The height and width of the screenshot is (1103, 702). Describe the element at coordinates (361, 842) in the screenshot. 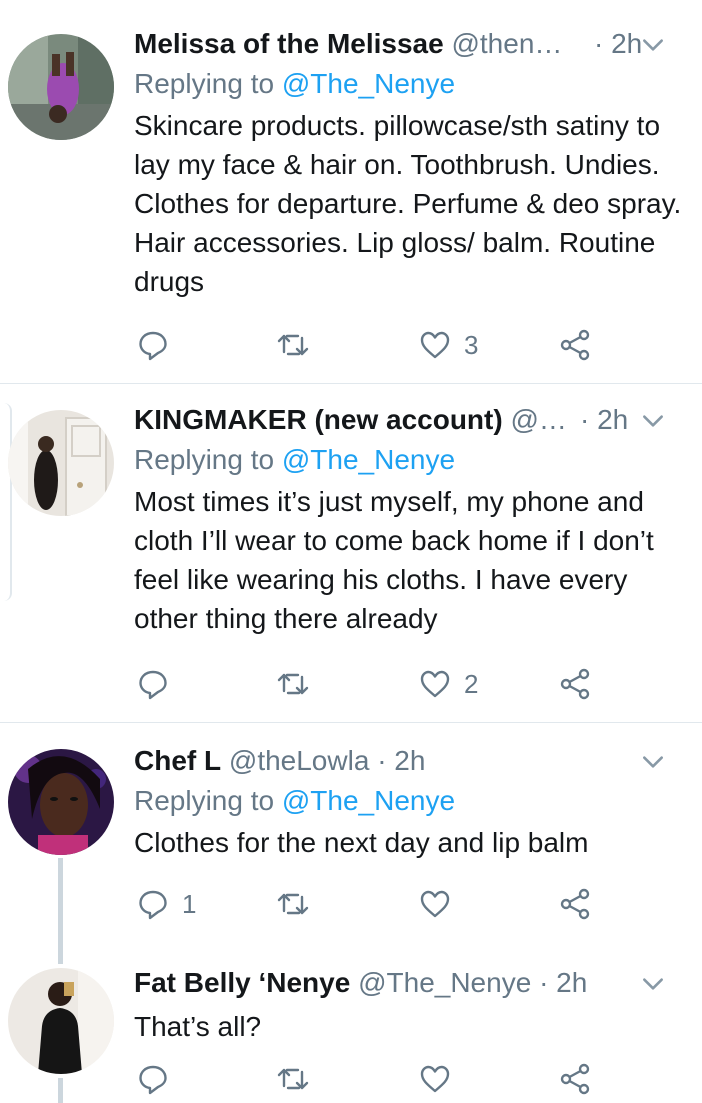

I see `tweet-text: Clothes for the next day and lip balm` at that location.